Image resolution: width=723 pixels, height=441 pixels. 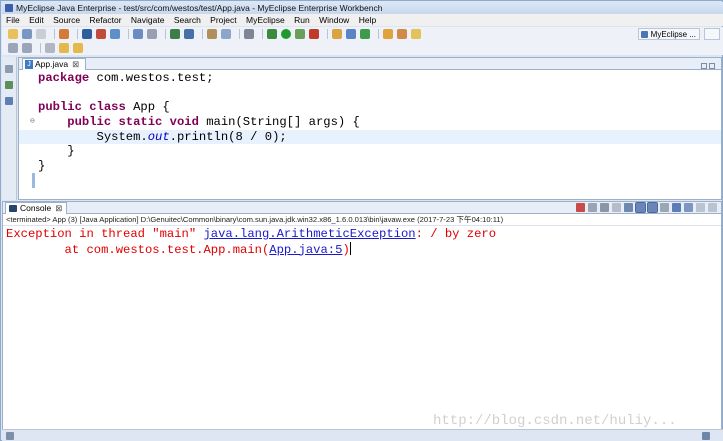 What do you see at coordinates (370, 64) in the screenshot?
I see `editor-tabs: App.java⊠` at bounding box center [370, 64].